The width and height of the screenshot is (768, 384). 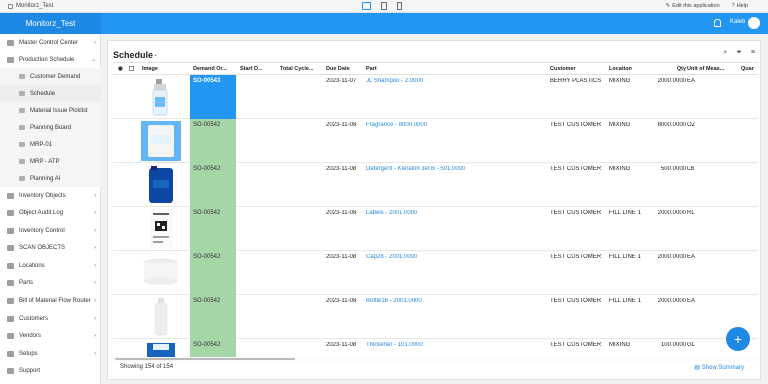 What do you see at coordinates (341, 125) in the screenshot?
I see `due-date-cell: 2023-11-08` at bounding box center [341, 125].